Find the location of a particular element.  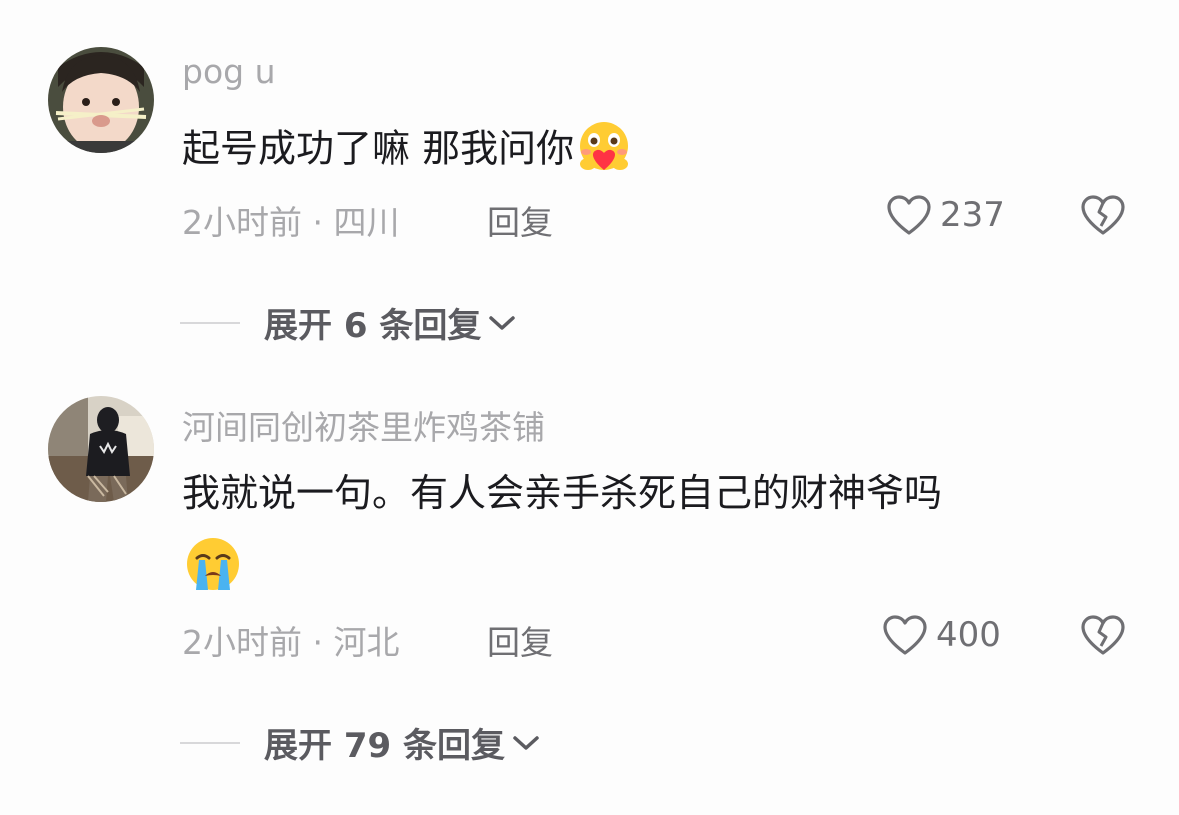

comment-username: pog u is located at coordinates (229, 71).